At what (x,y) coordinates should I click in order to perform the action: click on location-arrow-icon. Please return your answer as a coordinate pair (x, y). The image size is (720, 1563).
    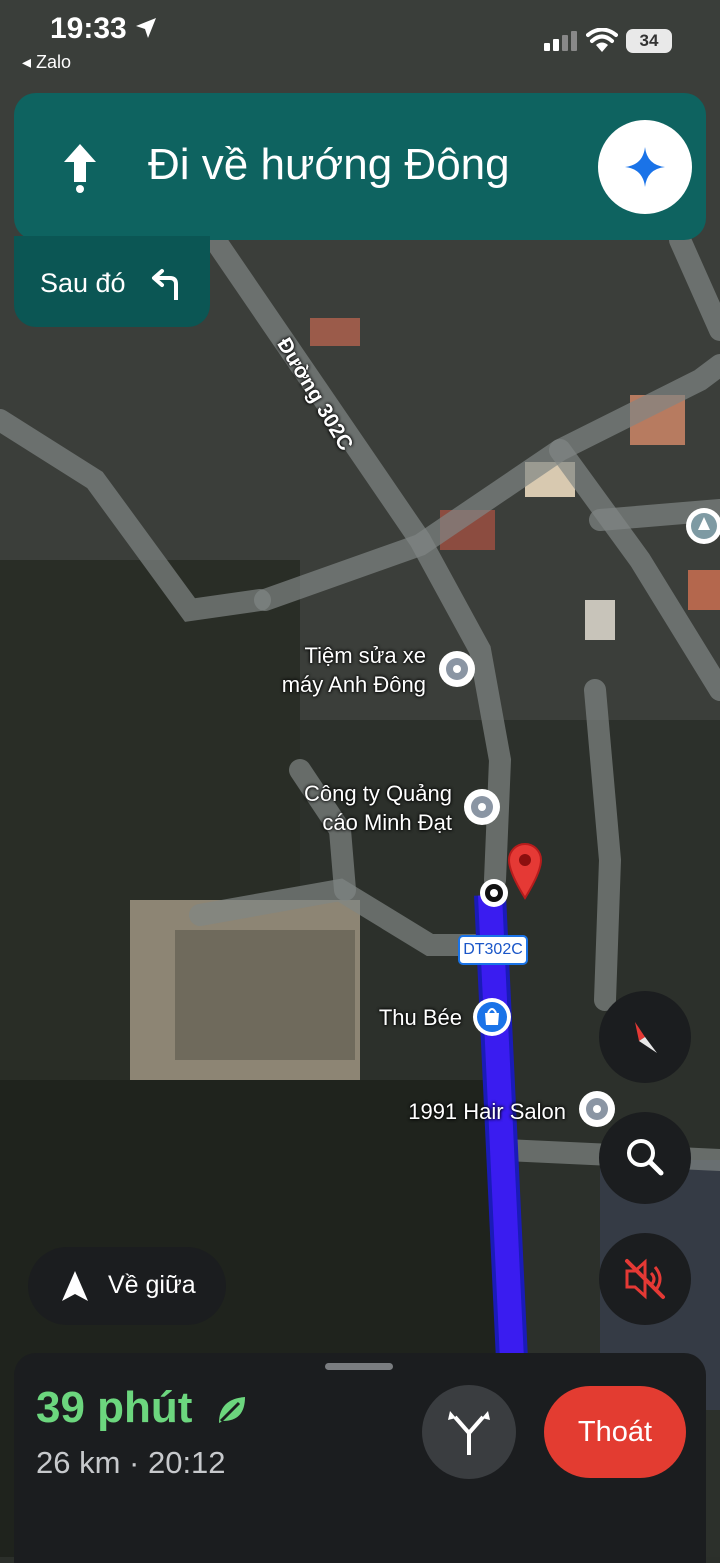
    Looking at the image, I should click on (146, 28).